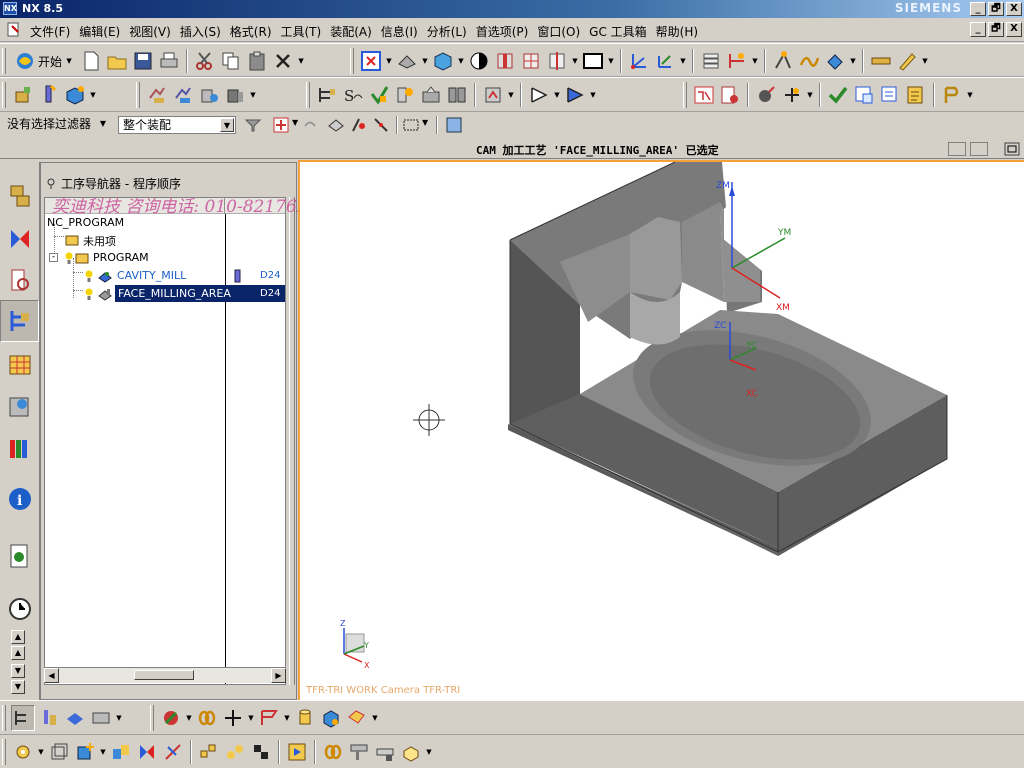  I want to click on rectangle-select-icon, so click(411, 125).